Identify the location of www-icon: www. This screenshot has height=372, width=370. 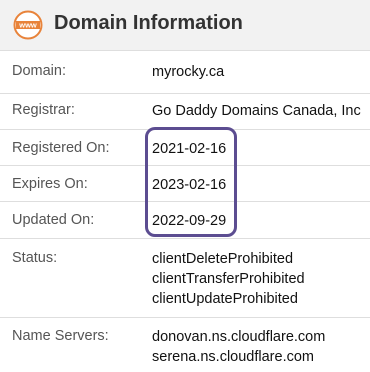
(28, 25).